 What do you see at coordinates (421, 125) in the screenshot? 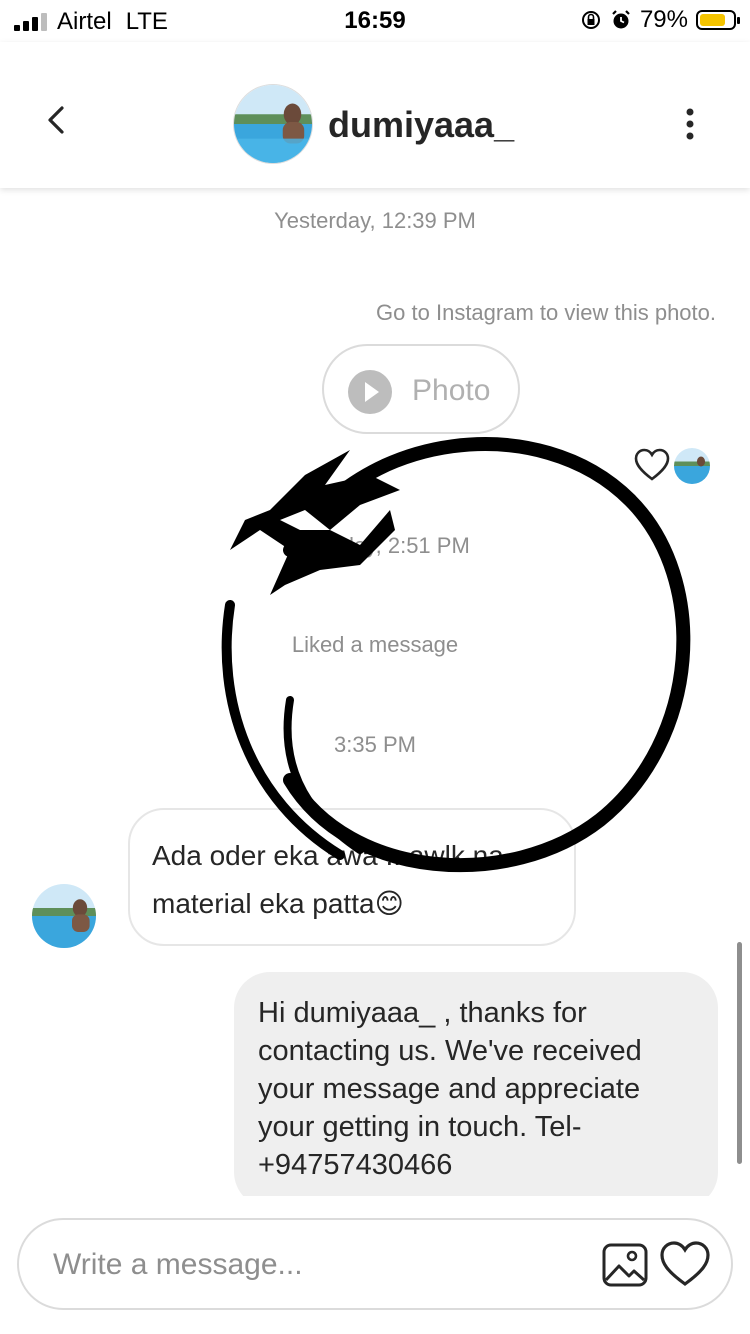
I see `chat-username: dumiyaaa_` at bounding box center [421, 125].